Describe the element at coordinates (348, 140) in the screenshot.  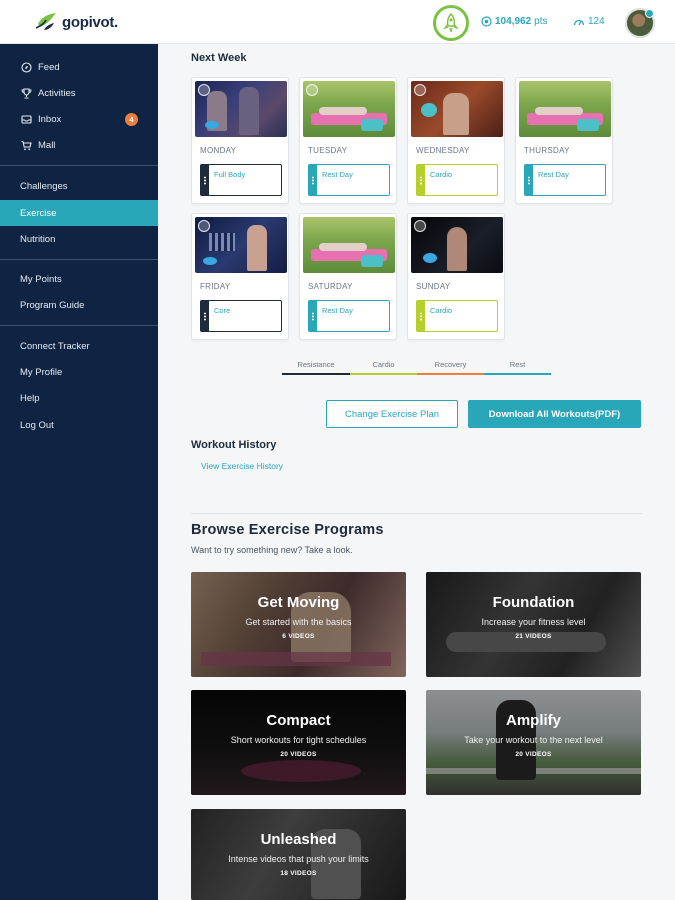
I see `day-card-tuesday: TUESDAY Rest Day` at that location.